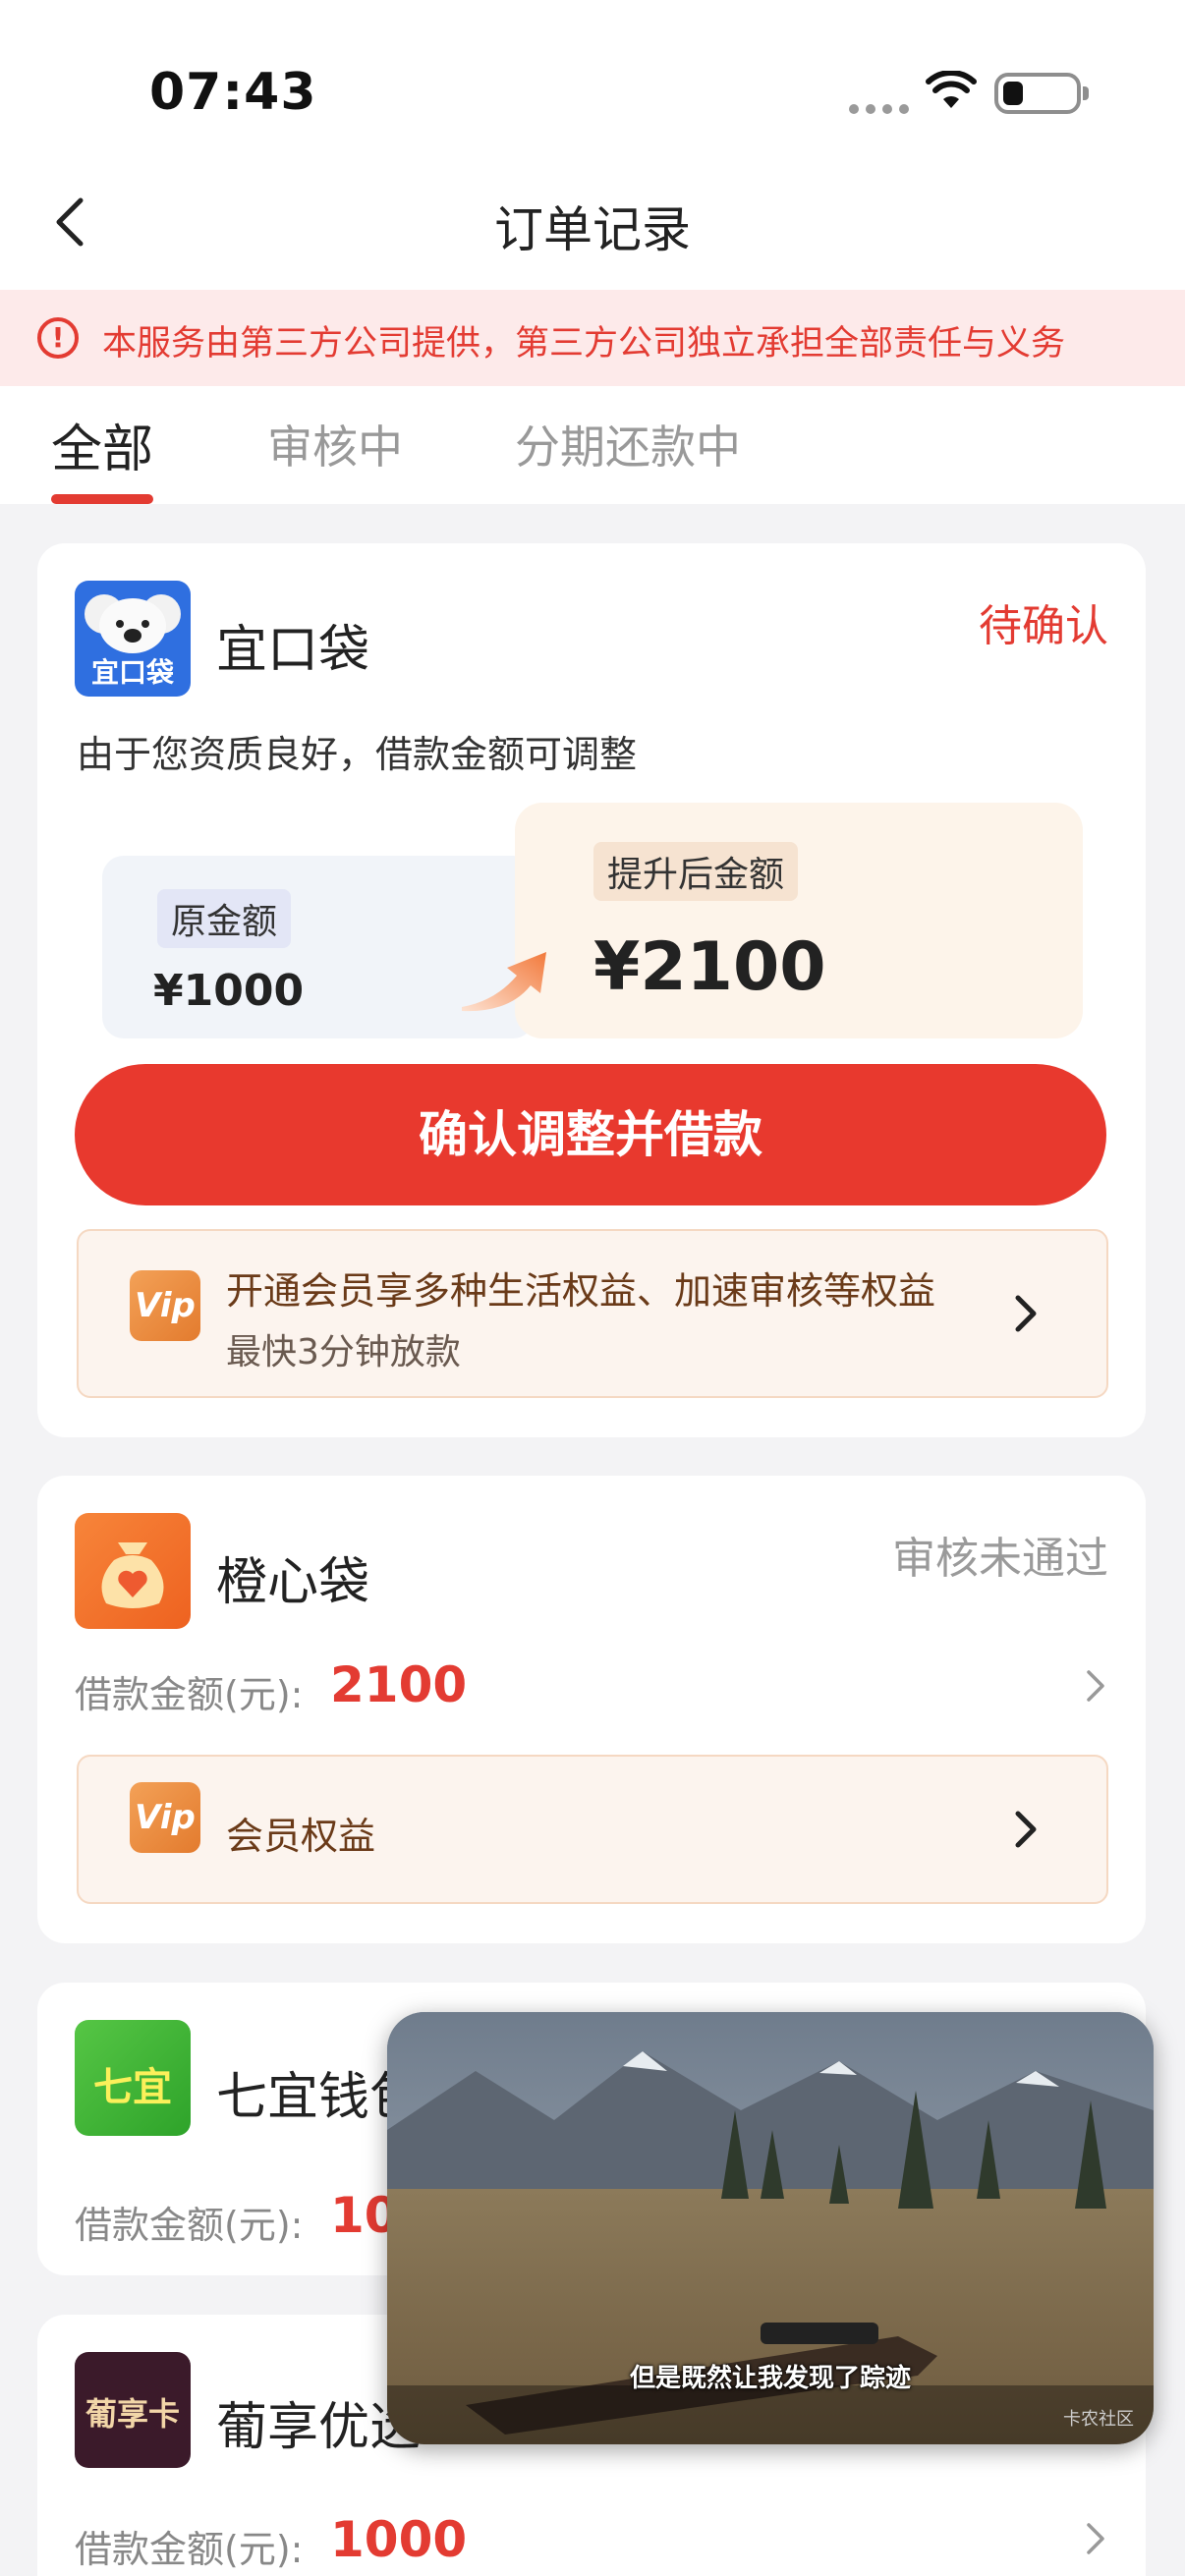 This screenshot has width=1185, height=2576. I want to click on app-logo-puxiang: 葡享卡, so click(133, 2410).